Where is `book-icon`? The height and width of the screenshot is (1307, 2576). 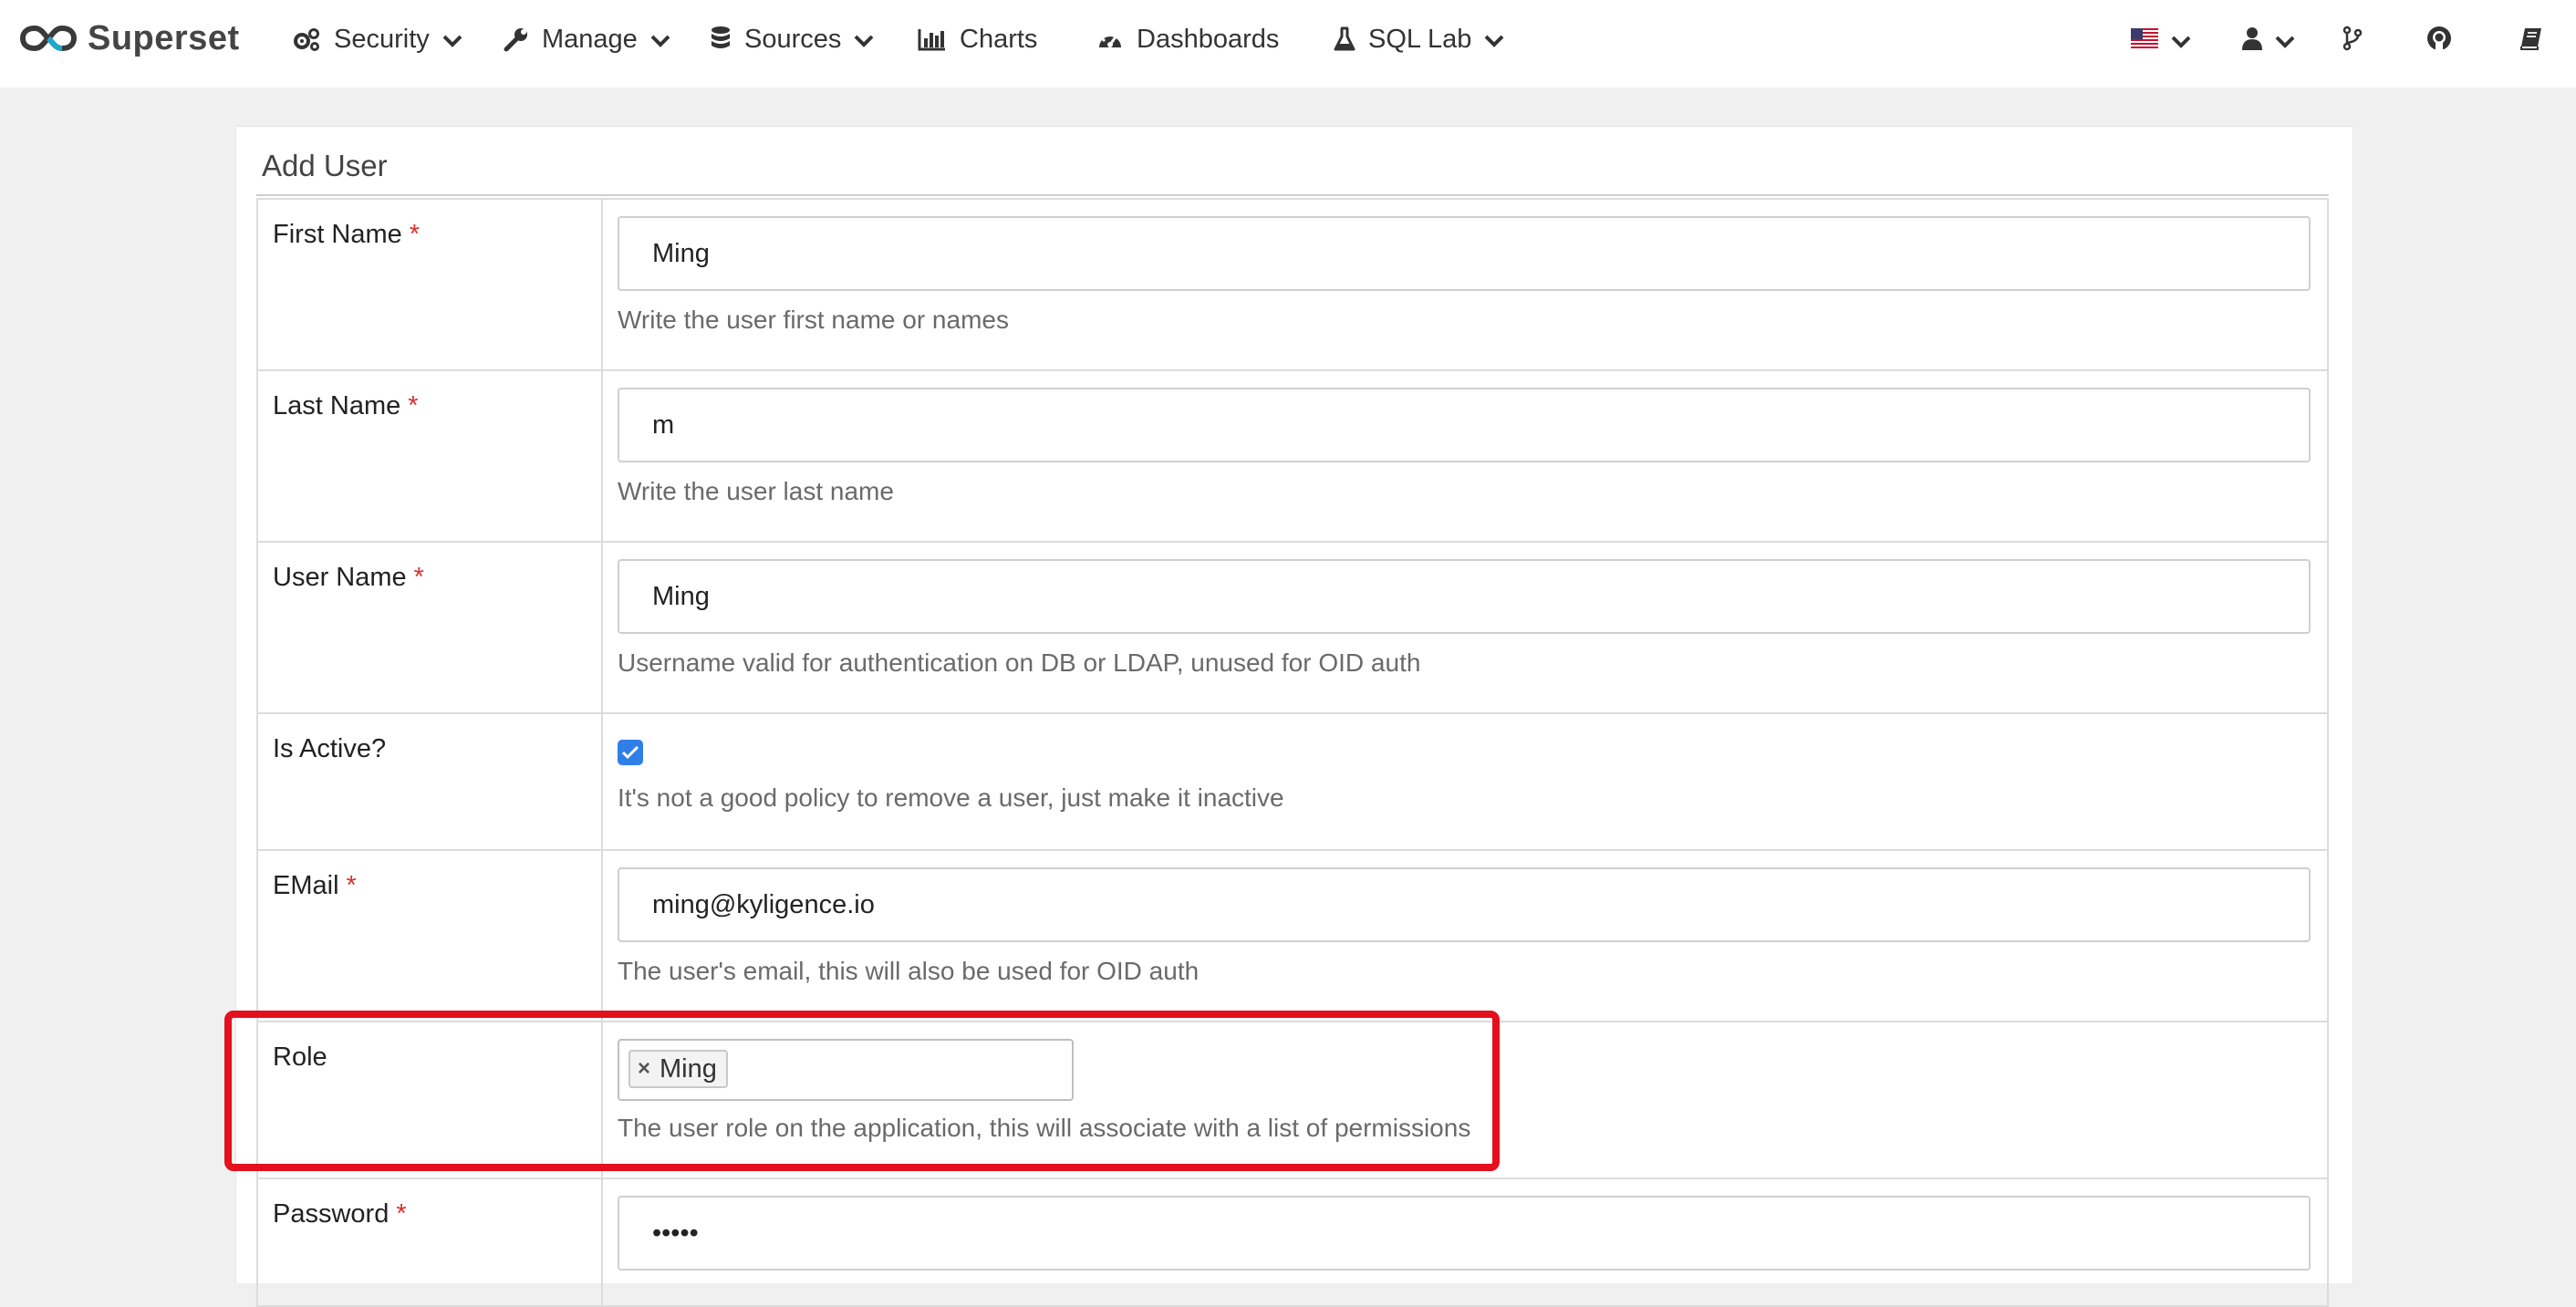
book-icon is located at coordinates (2531, 40).